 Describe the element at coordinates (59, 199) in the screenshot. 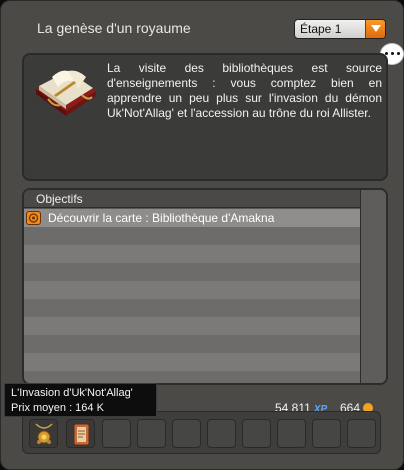

I see `objectives-header-label: Objectifs` at that location.